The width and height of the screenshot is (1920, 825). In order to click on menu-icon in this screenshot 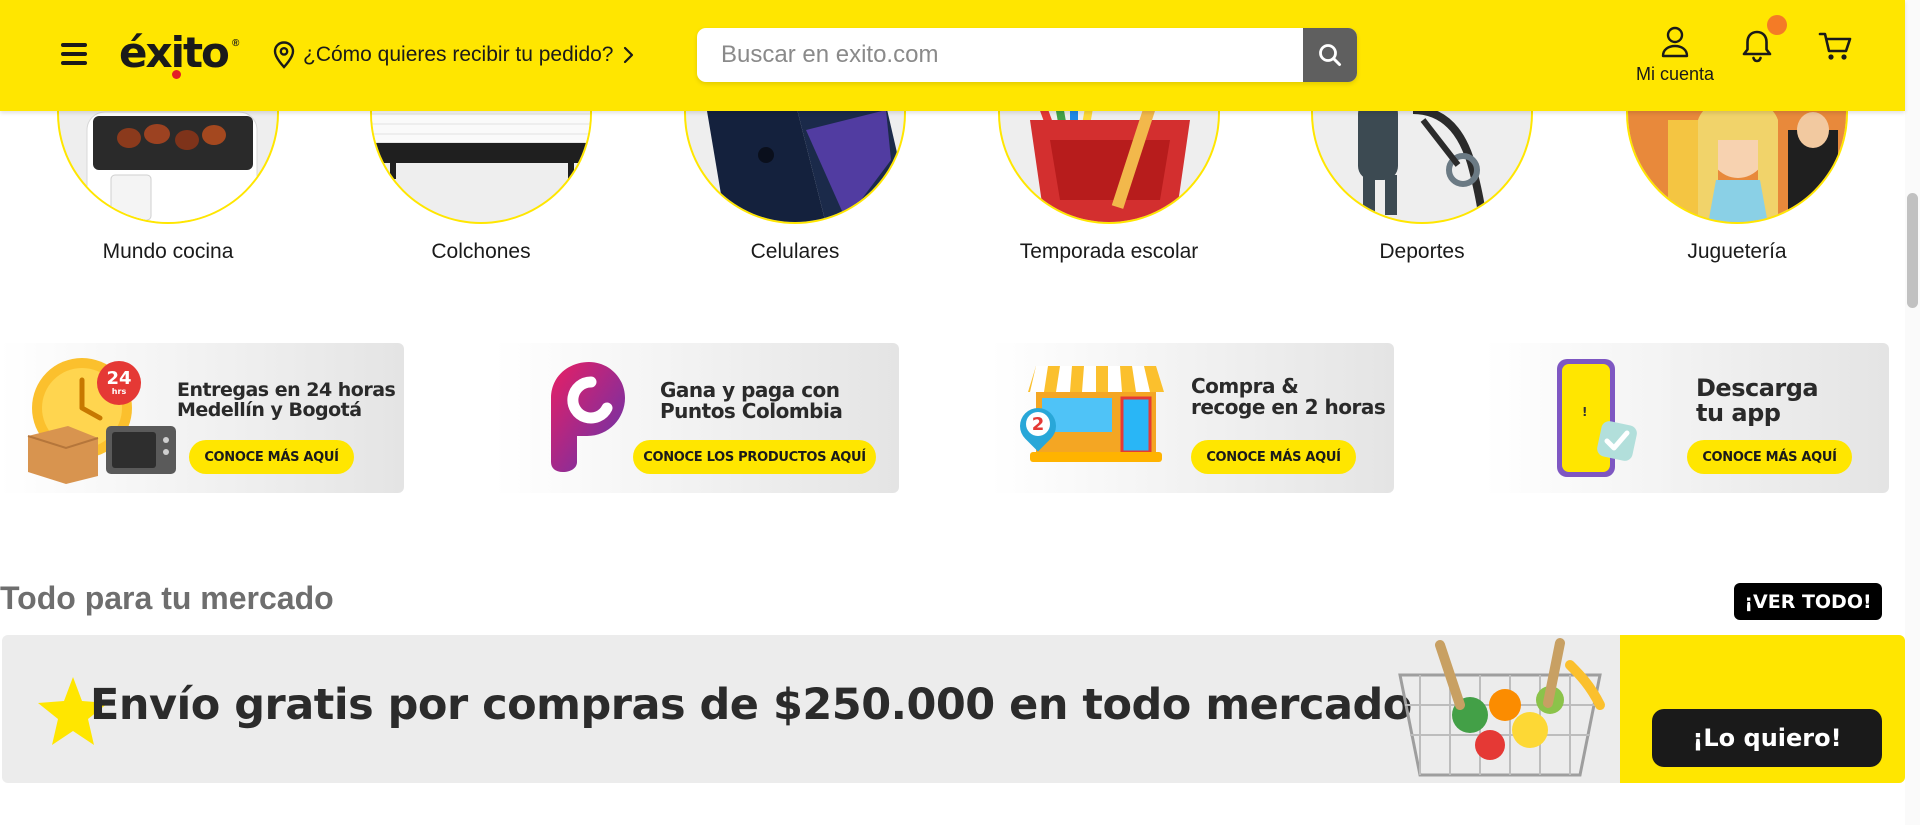, I will do `click(74, 54)`.